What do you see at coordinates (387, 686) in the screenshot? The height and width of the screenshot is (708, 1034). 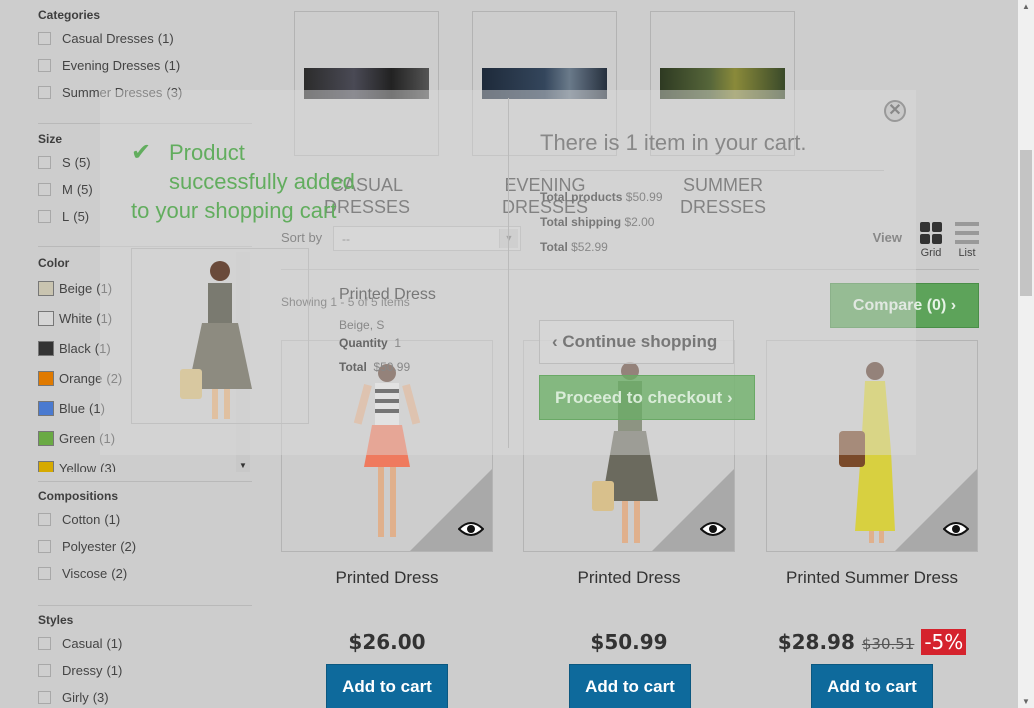 I see `add-to-cart-button-1: Add to cart` at bounding box center [387, 686].